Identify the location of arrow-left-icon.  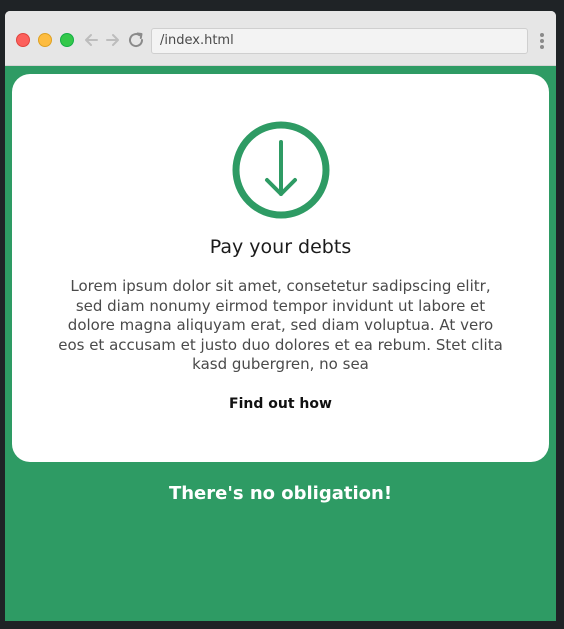
(91, 40).